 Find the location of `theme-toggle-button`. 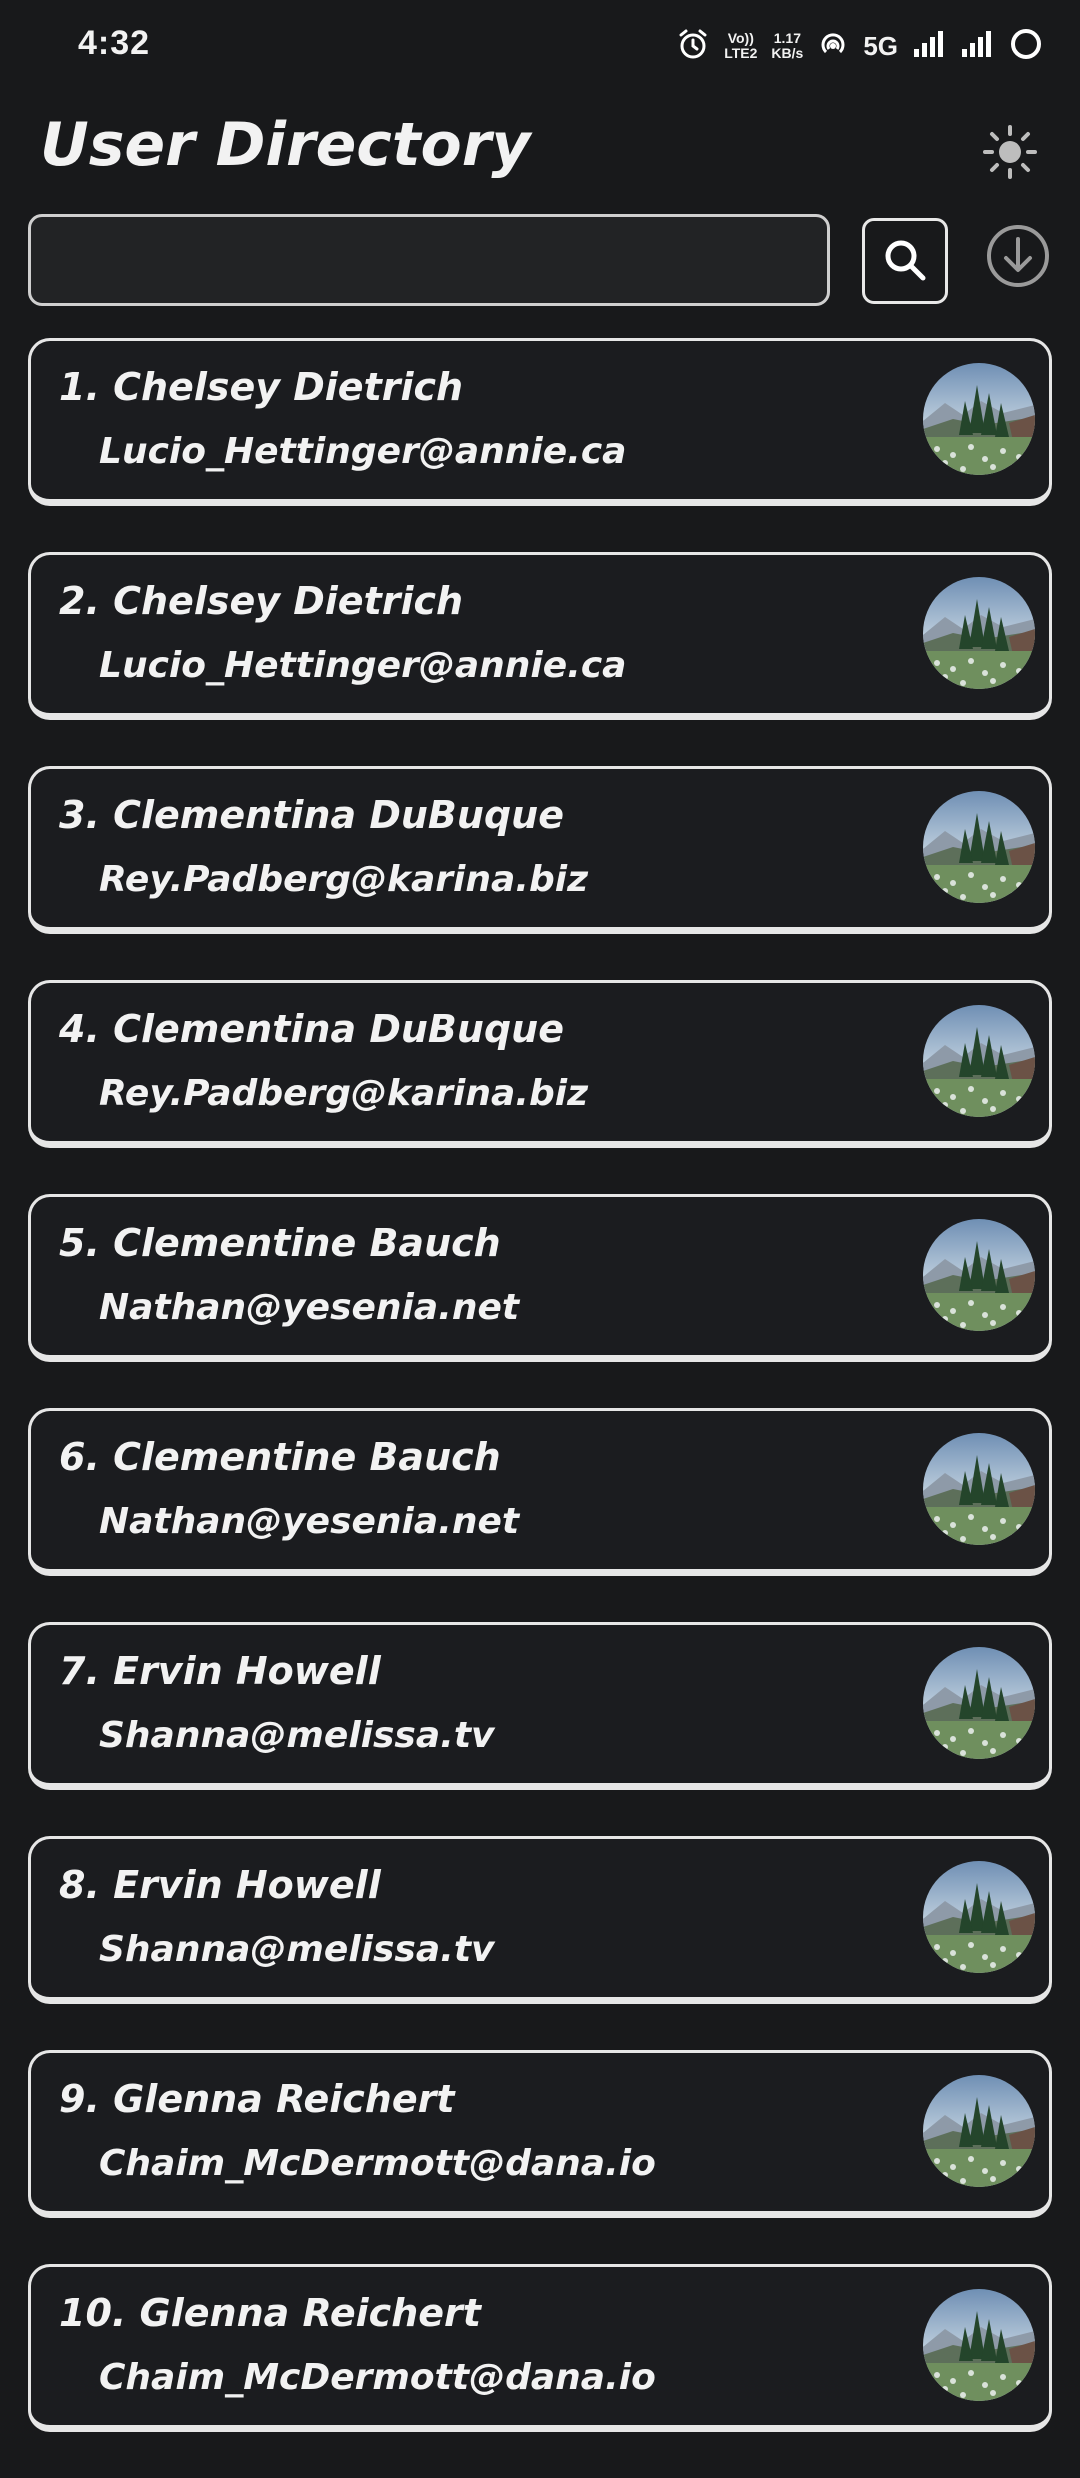

theme-toggle-button is located at coordinates (1010, 154).